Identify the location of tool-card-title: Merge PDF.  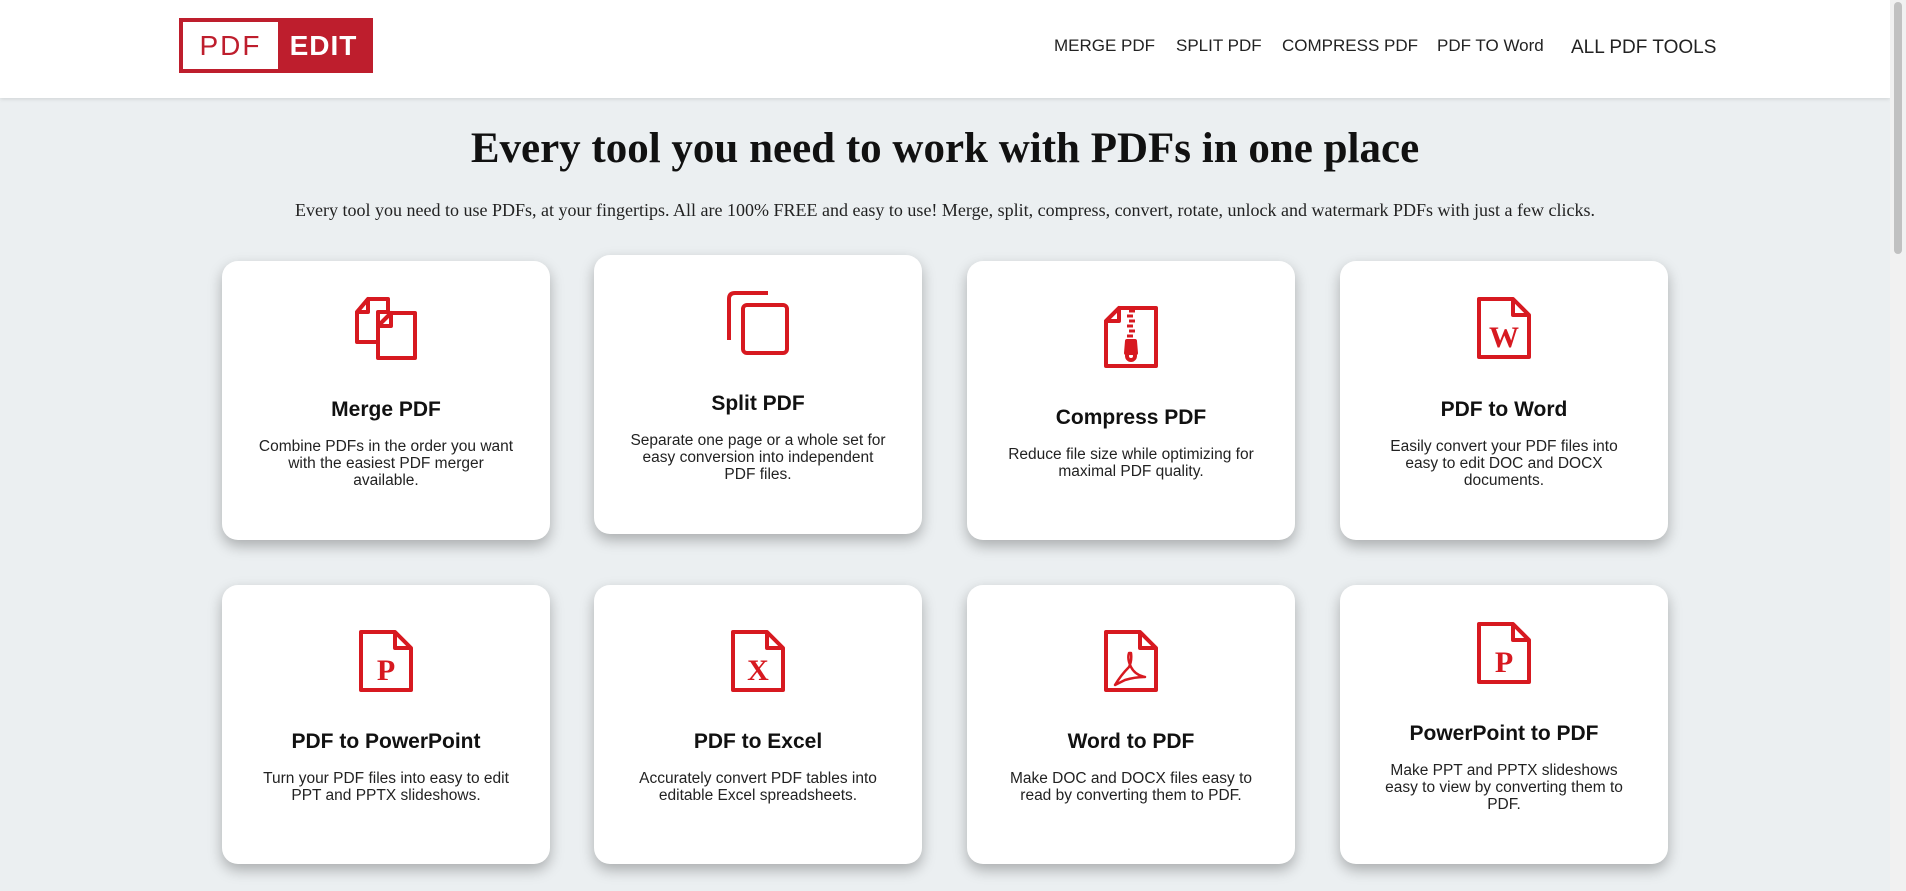
(386, 409).